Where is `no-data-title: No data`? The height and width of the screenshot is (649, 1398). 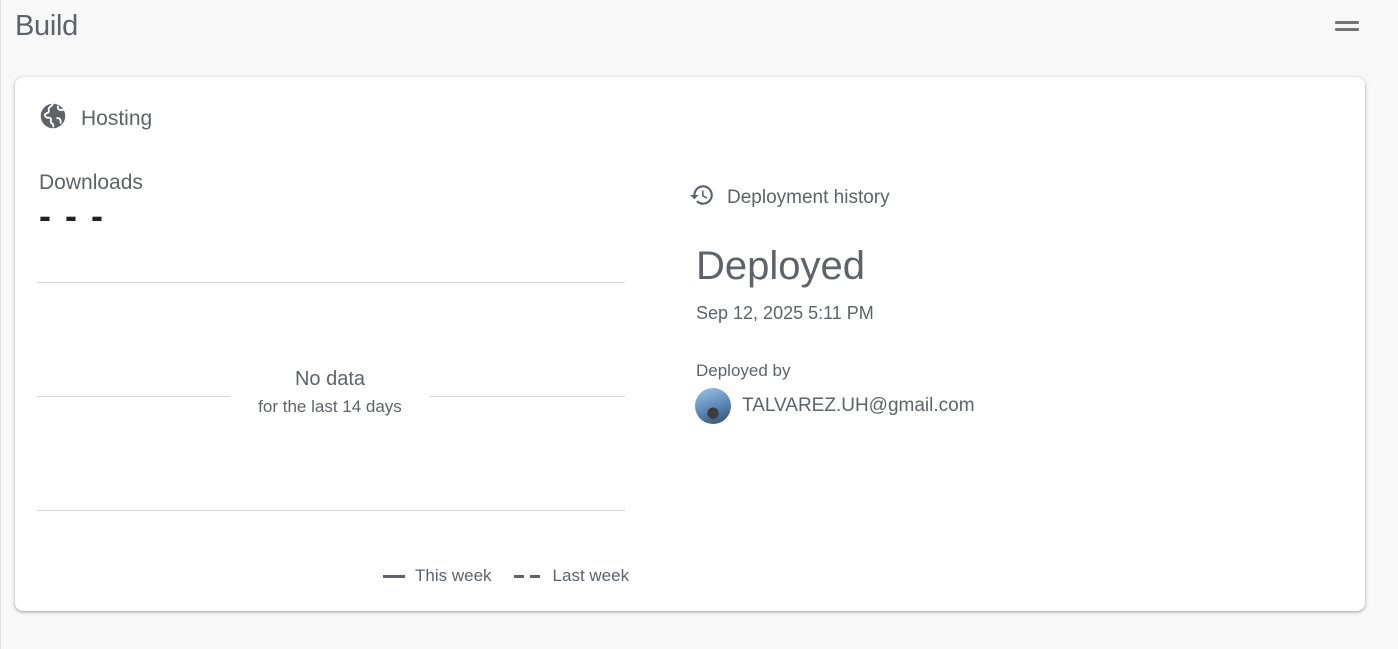 no-data-title: No data is located at coordinates (330, 379).